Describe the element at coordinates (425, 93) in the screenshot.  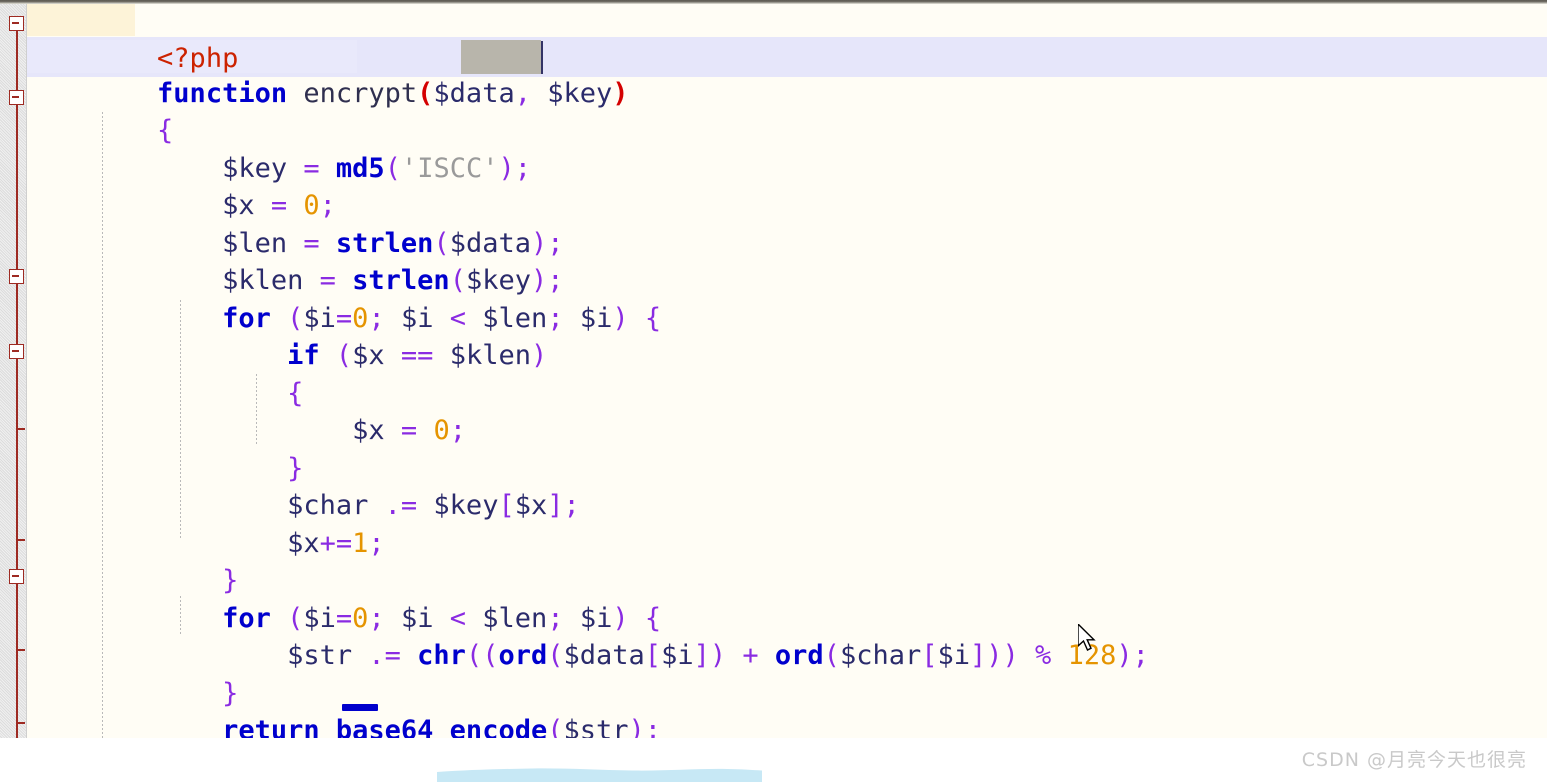
I see `token-paren-open: (` at that location.